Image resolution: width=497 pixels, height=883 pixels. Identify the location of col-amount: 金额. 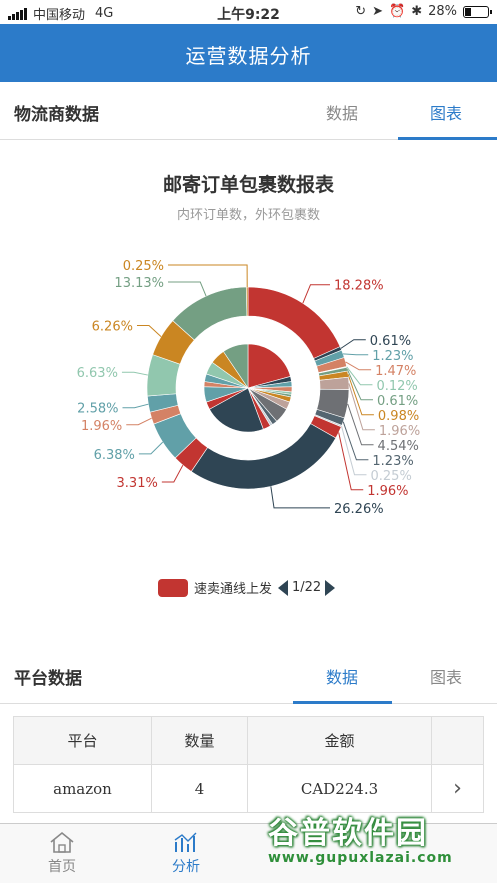
(339, 740).